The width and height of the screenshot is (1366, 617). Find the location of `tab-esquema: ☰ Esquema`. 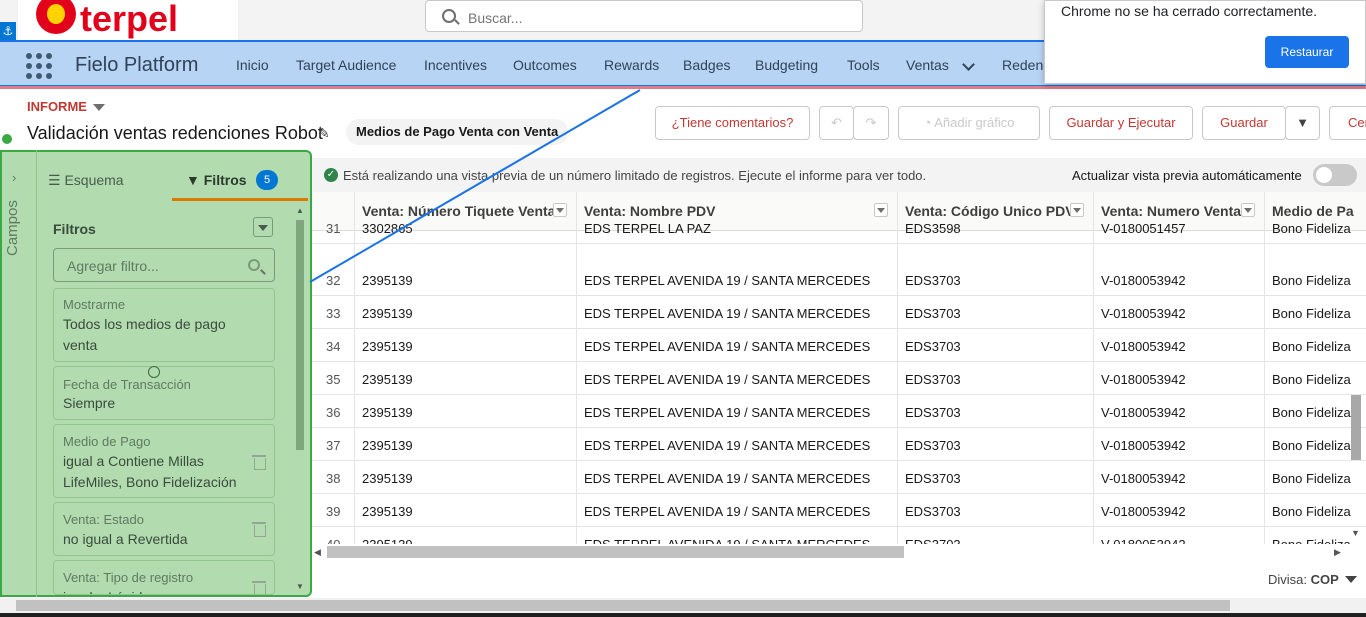

tab-esquema: ☰ Esquema is located at coordinates (86, 180).